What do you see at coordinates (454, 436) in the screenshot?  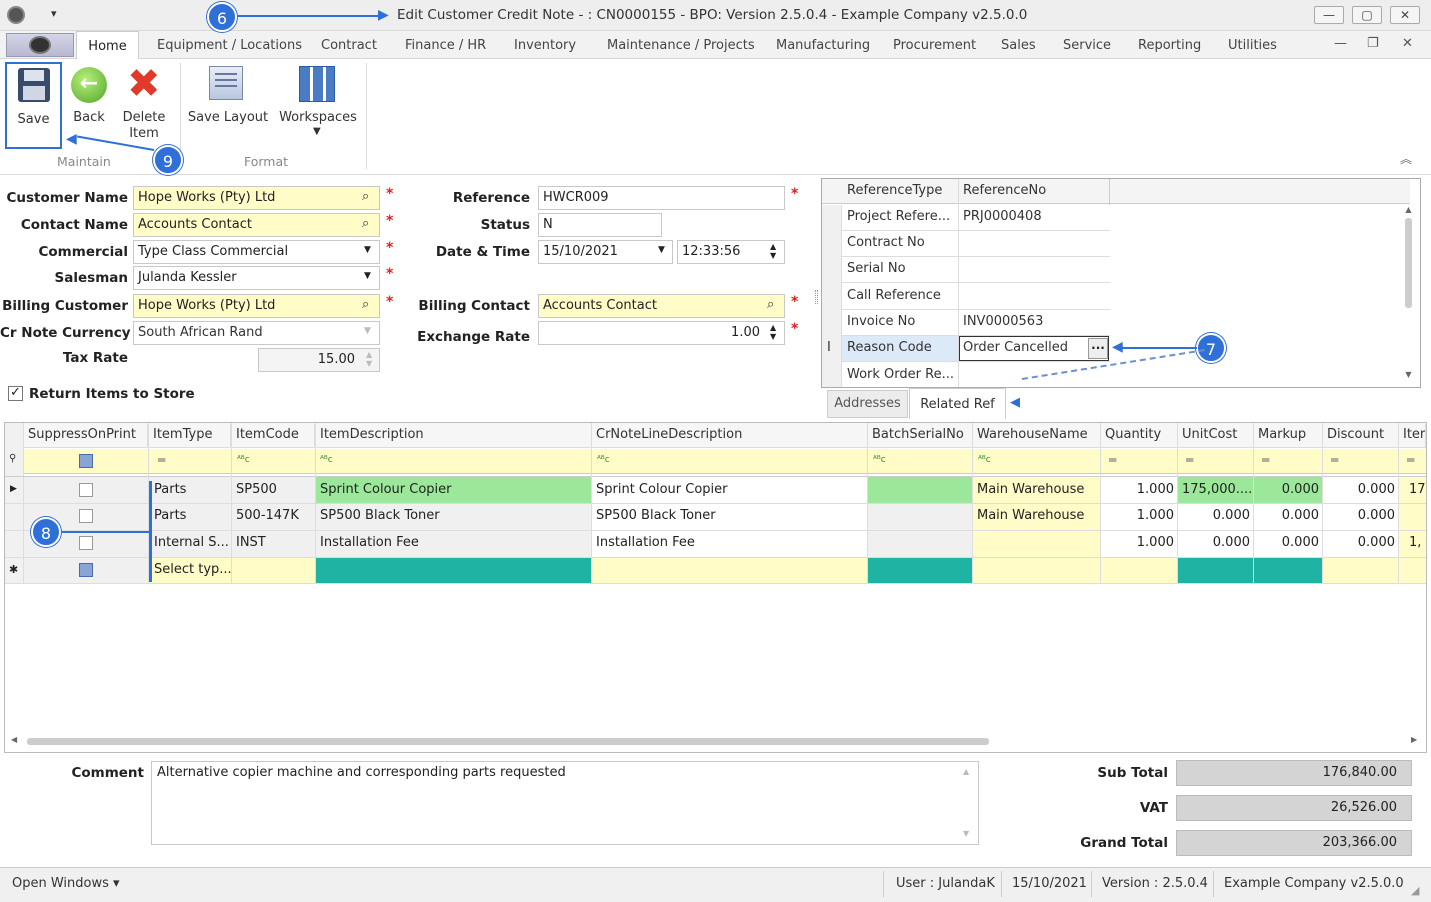 I see `col-itemdesc: ItemDescription` at bounding box center [454, 436].